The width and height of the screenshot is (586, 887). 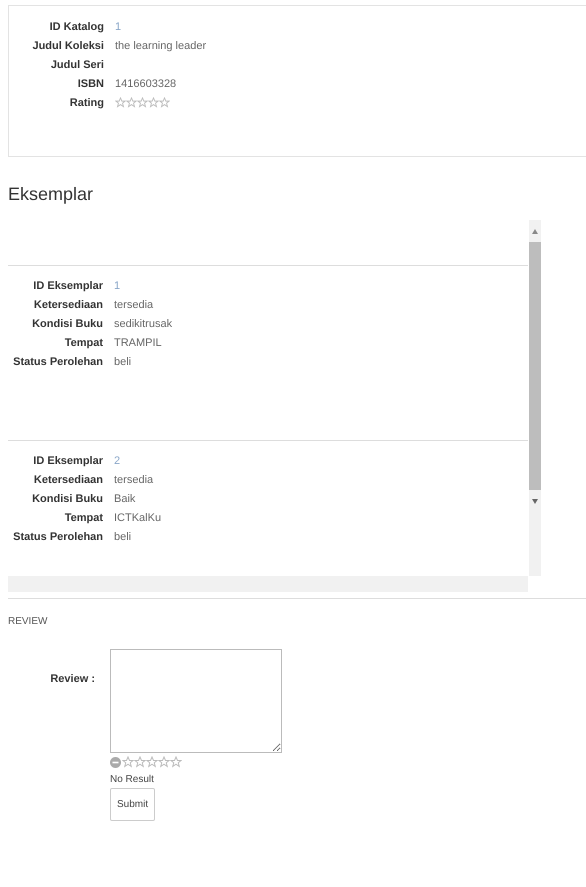 What do you see at coordinates (160, 46) in the screenshot?
I see `field-value: the learning leader` at bounding box center [160, 46].